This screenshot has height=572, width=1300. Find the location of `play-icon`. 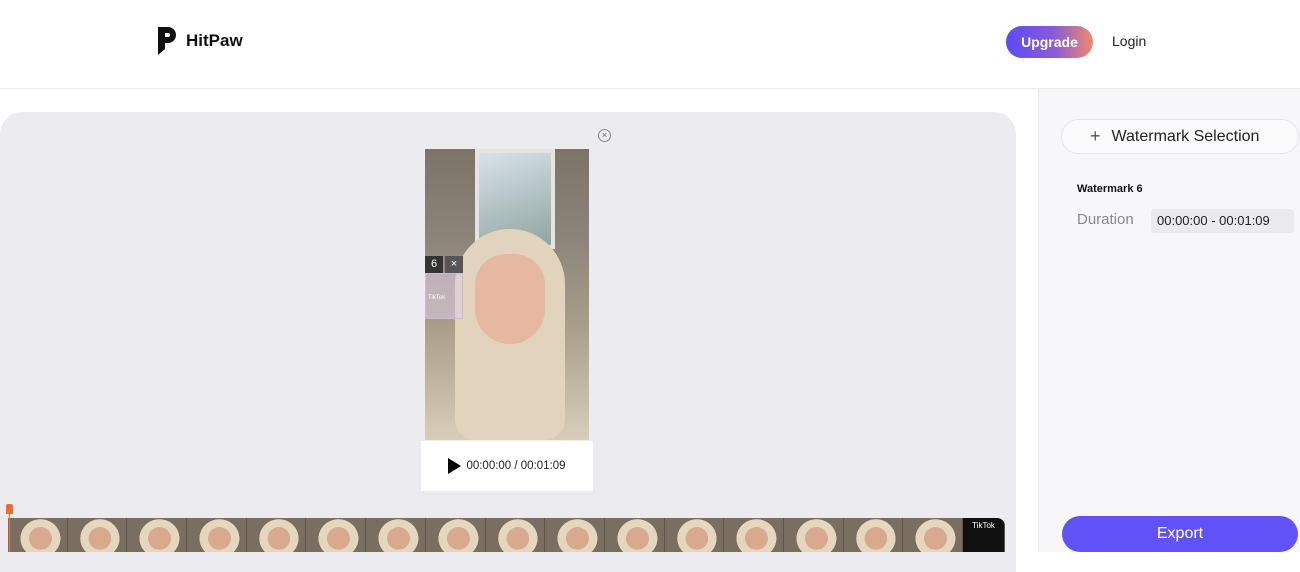

play-icon is located at coordinates (455, 466).